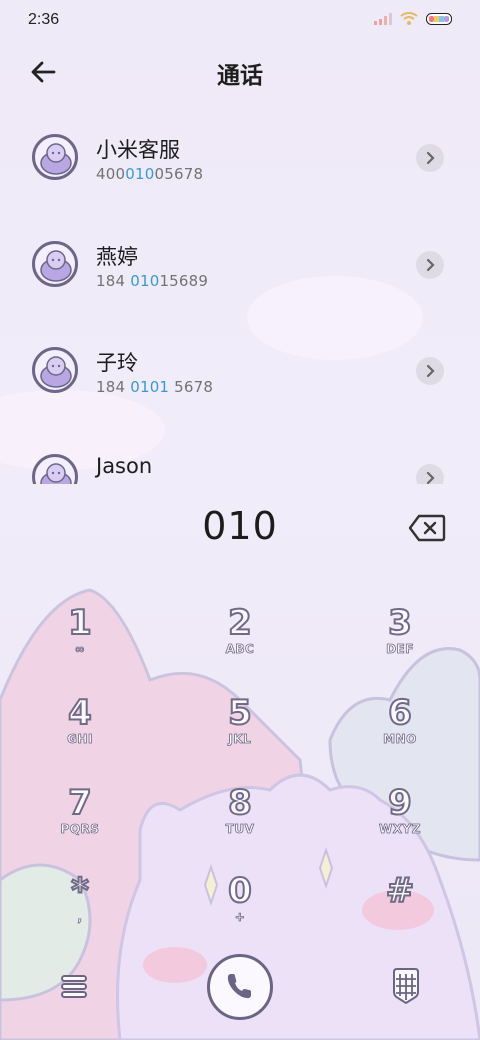  Describe the element at coordinates (400, 623) in the screenshot. I see `key-digit: 3` at that location.